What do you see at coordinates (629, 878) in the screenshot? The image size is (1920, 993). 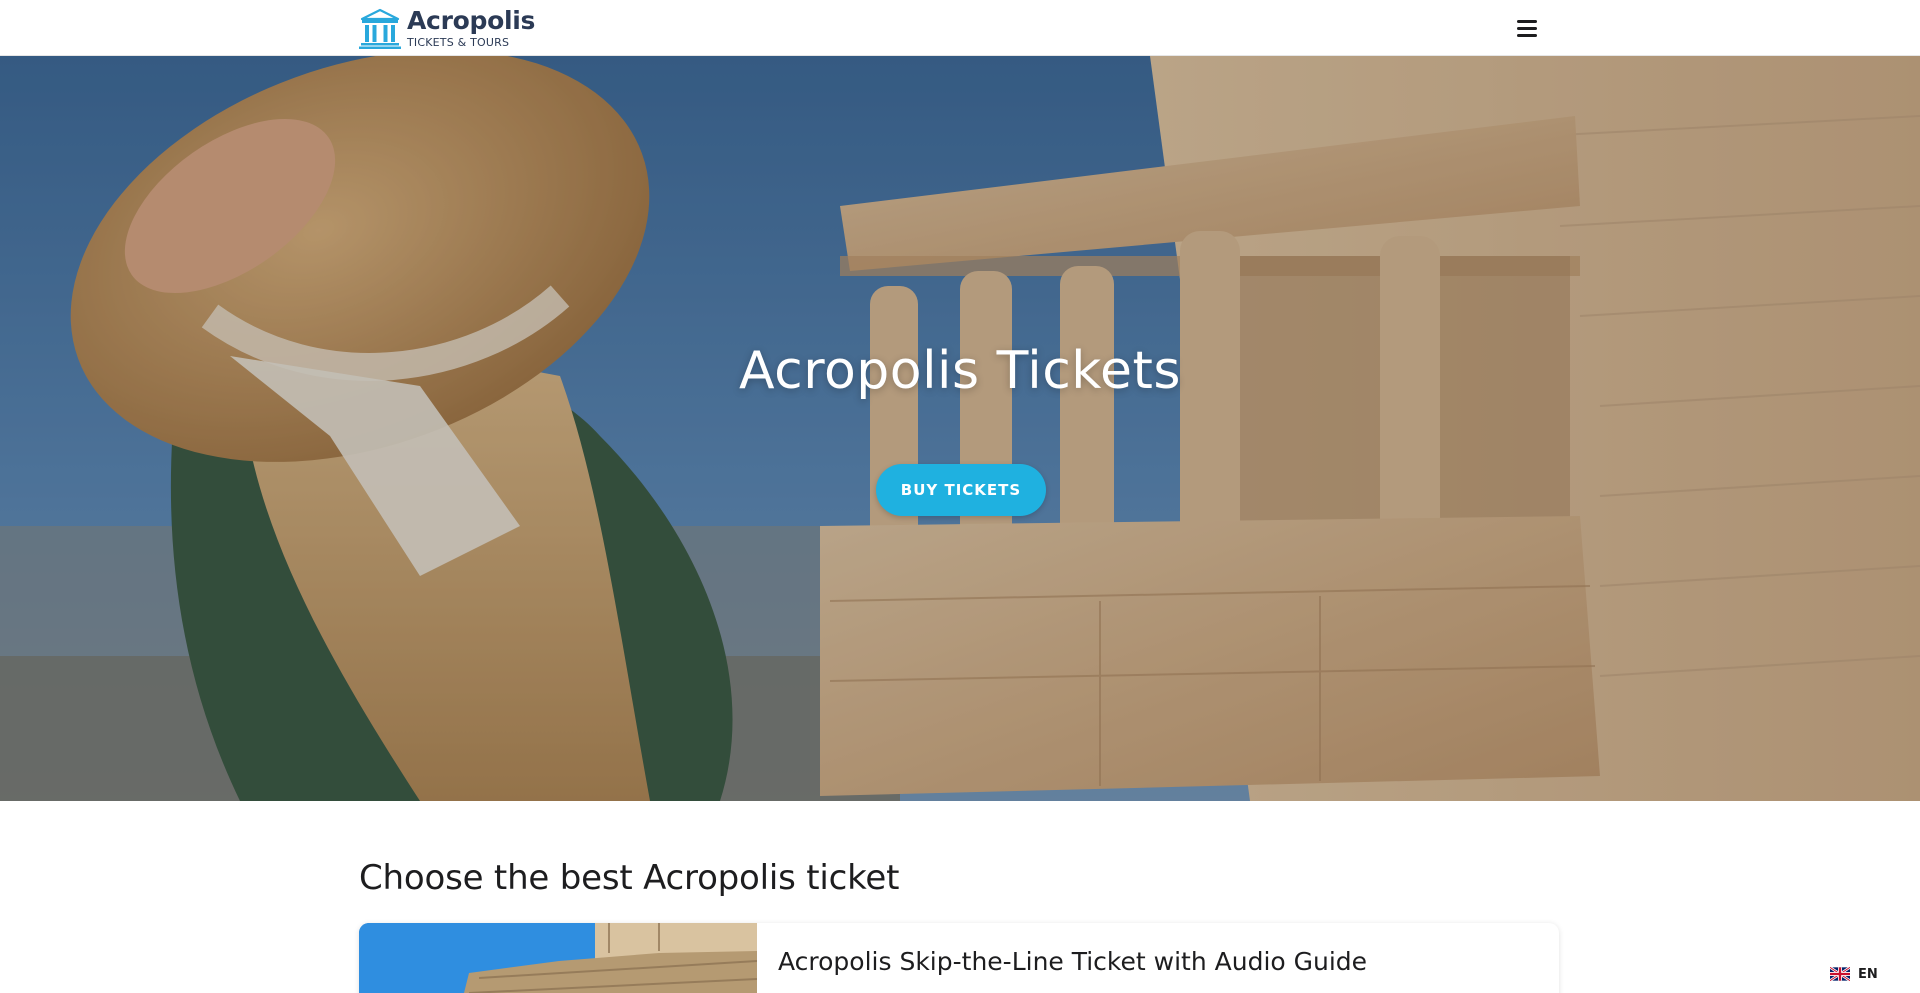 I see `section-heading: Choose the best Acropolis ticket` at bounding box center [629, 878].